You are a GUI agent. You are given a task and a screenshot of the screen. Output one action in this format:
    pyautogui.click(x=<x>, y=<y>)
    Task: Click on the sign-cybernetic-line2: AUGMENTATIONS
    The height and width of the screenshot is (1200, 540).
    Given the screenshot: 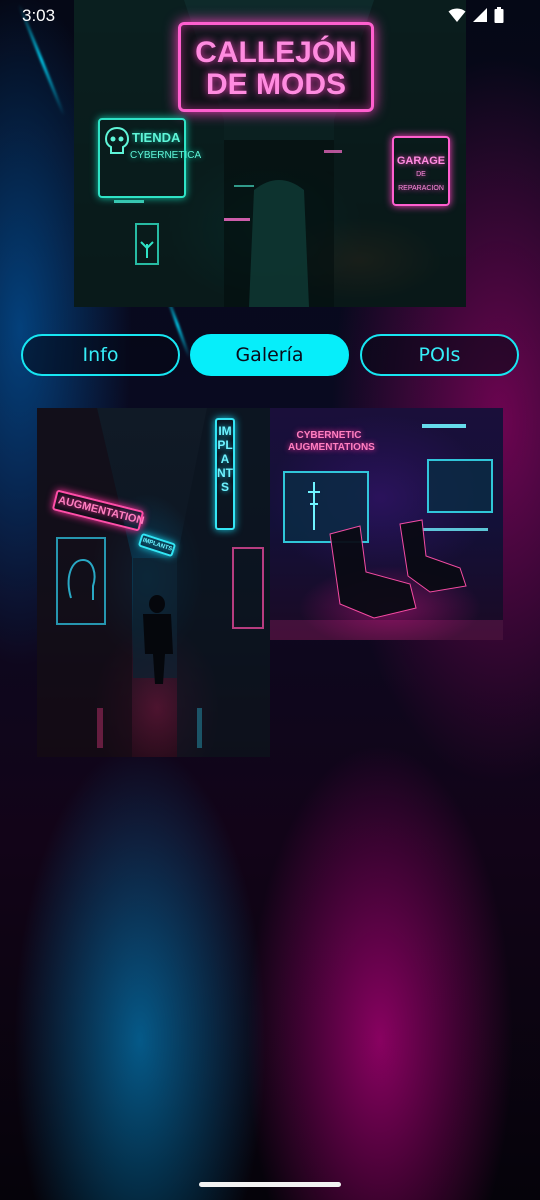 What is the action you would take?
    pyautogui.click(x=331, y=447)
    